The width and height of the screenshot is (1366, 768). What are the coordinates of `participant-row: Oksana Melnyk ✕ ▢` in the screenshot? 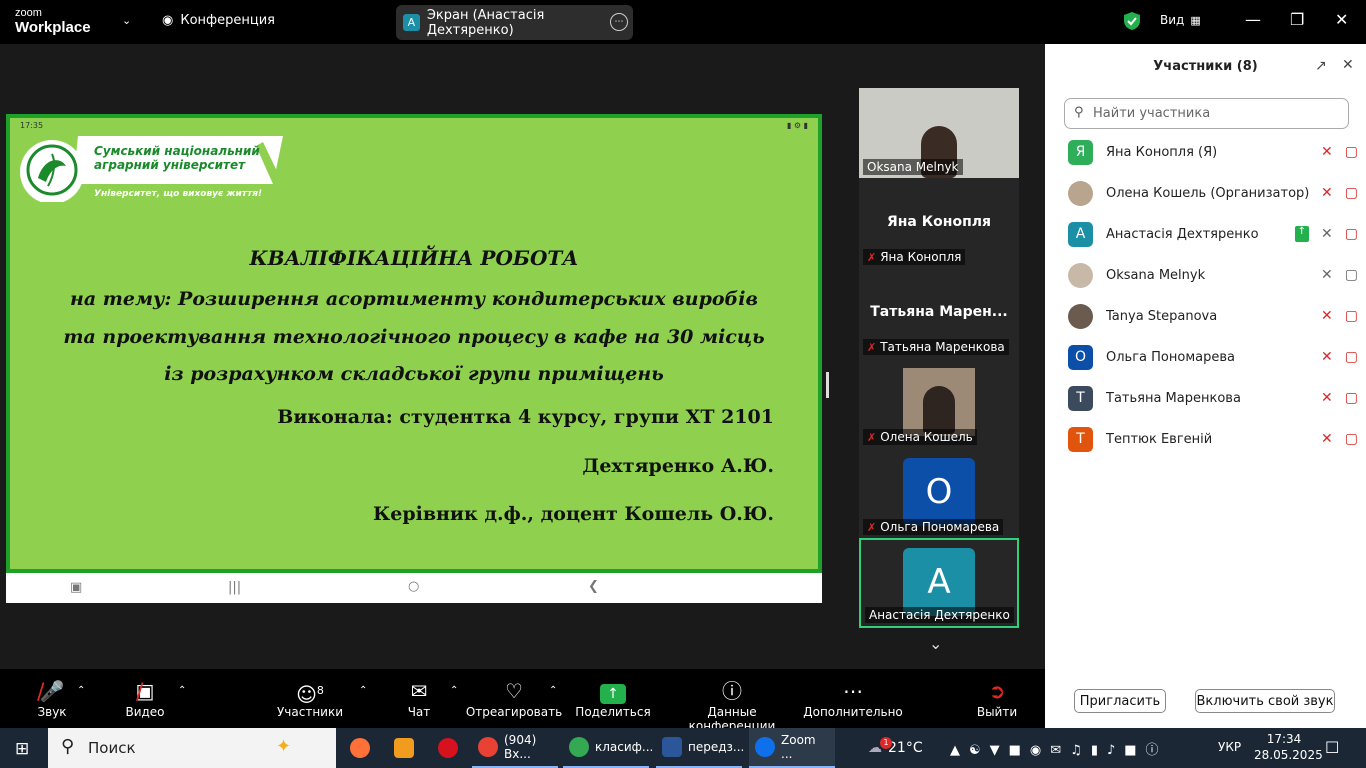 It's located at (1213, 275).